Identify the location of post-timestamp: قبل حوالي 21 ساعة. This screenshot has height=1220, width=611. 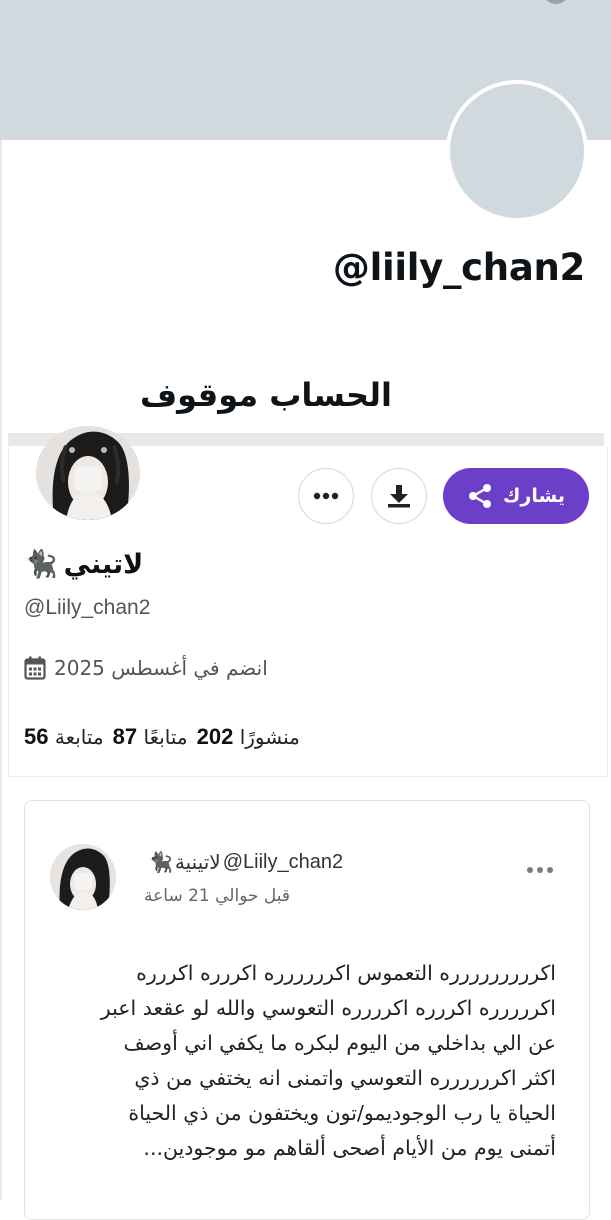
(217, 896).